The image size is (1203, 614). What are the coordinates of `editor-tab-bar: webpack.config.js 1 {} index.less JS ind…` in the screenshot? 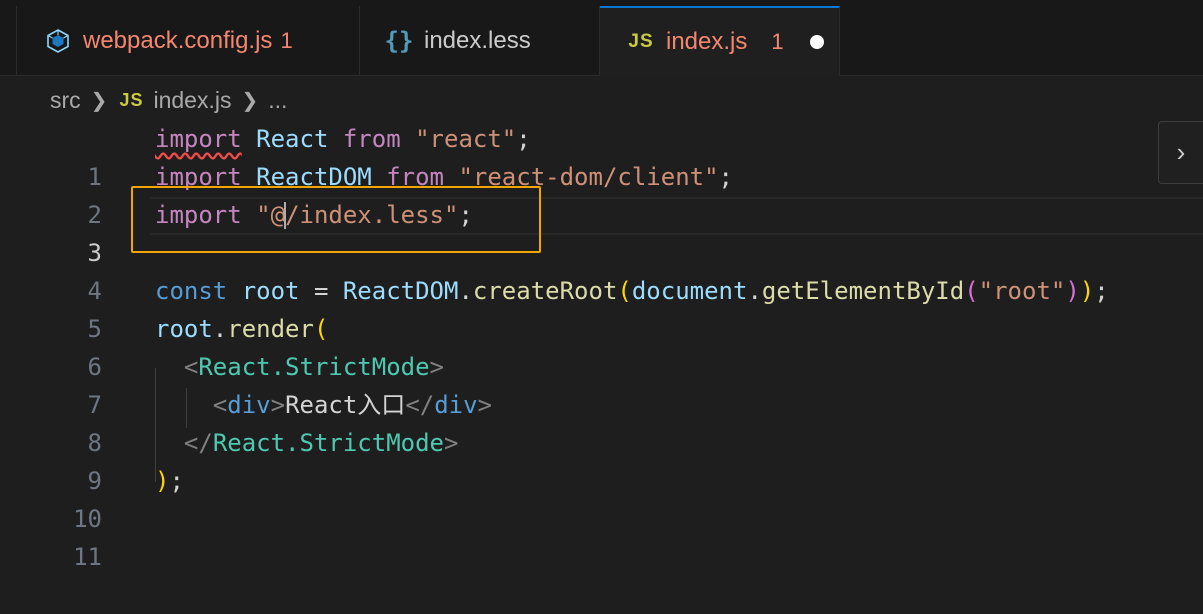 It's located at (601, 38).